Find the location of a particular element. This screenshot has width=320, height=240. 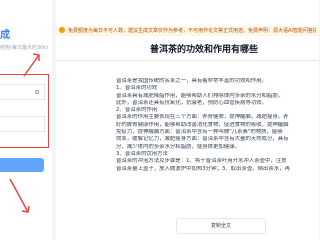

document-line: 1、普洱茶的功效 is located at coordinates (137, 88).